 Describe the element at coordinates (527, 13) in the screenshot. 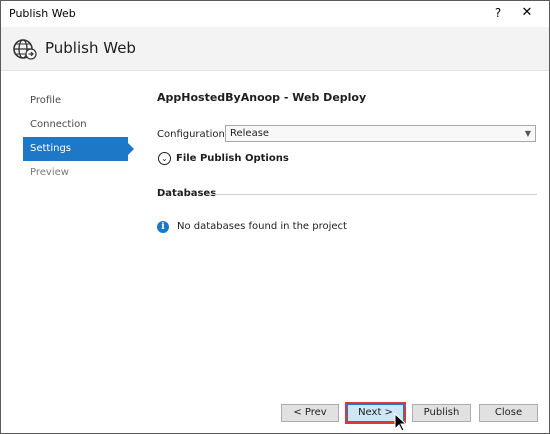

I see `close-window-button: ✕` at that location.